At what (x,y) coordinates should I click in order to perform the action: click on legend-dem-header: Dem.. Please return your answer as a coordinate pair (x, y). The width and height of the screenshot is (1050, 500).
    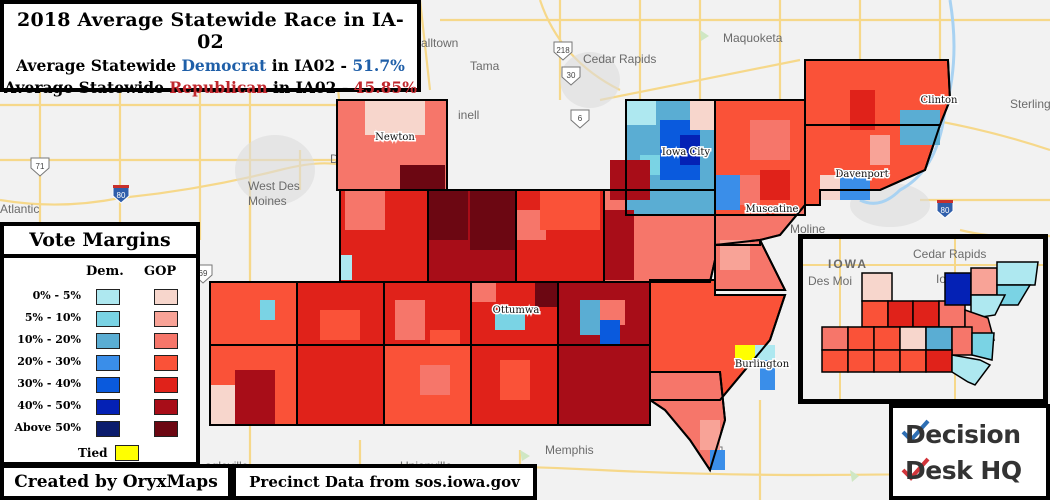
    Looking at the image, I should click on (105, 271).